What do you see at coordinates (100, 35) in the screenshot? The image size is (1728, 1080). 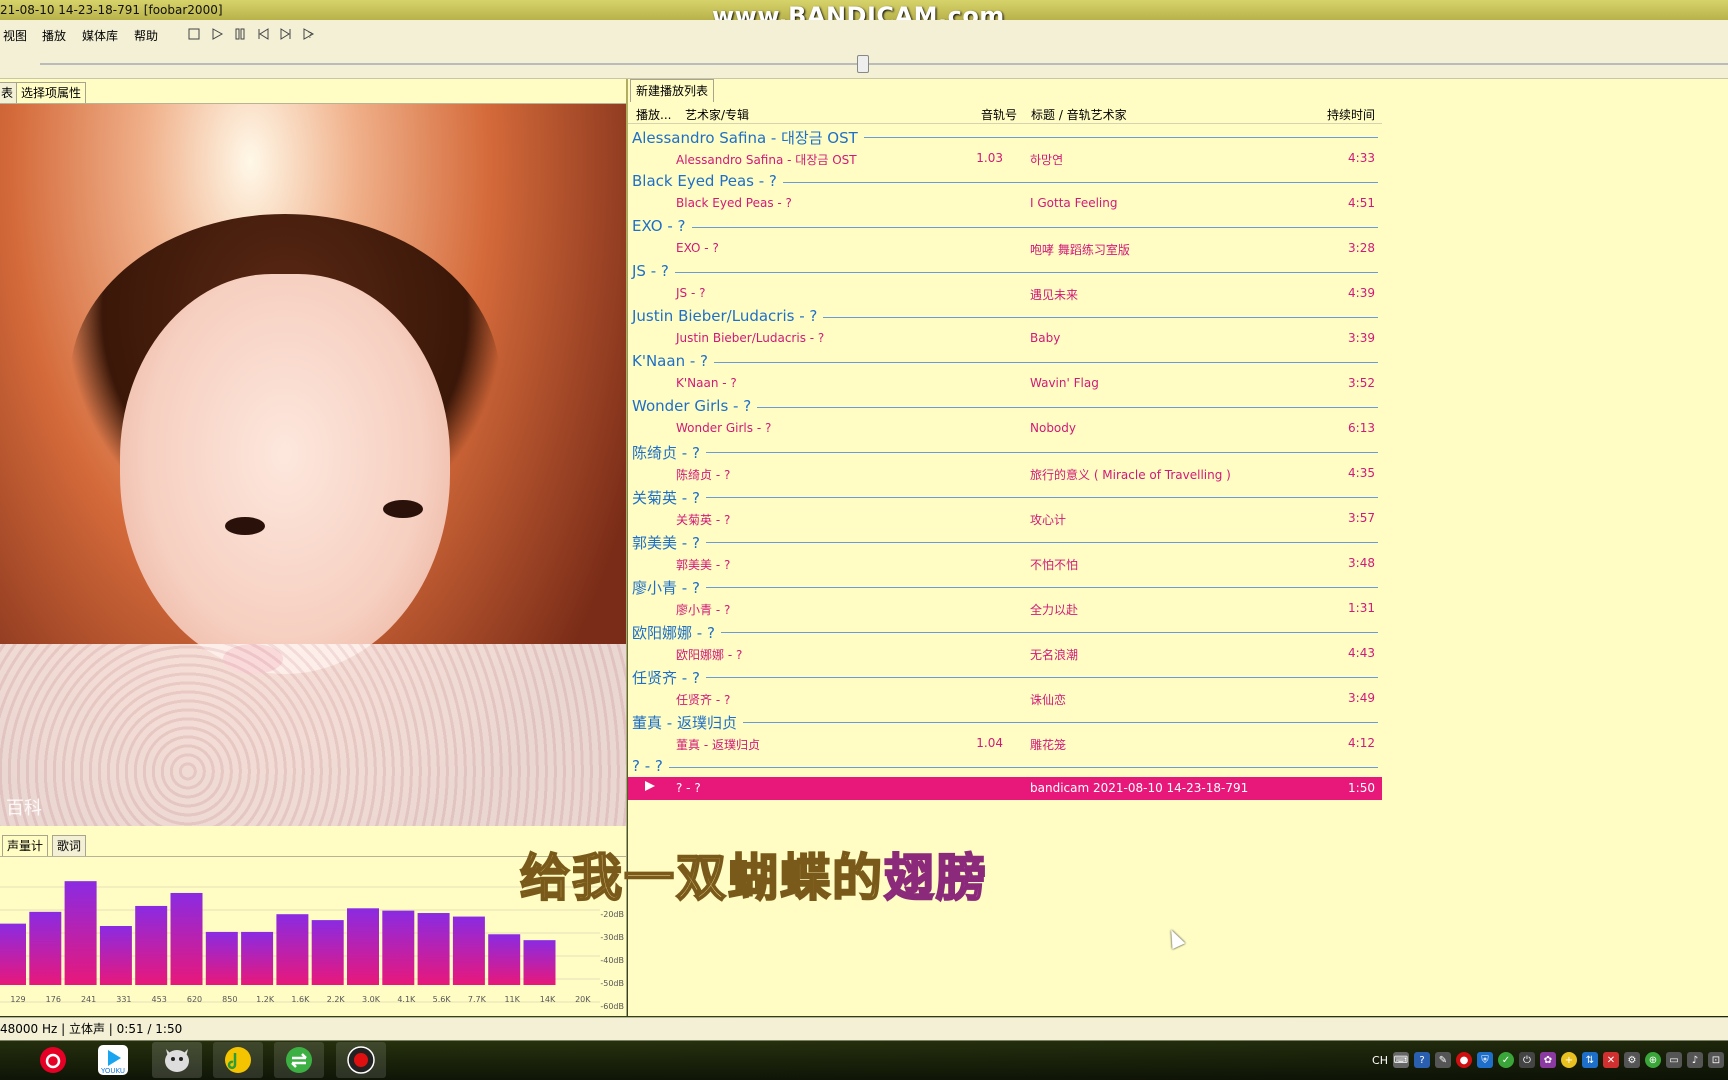 I see `menu-library: 媒体库` at bounding box center [100, 35].